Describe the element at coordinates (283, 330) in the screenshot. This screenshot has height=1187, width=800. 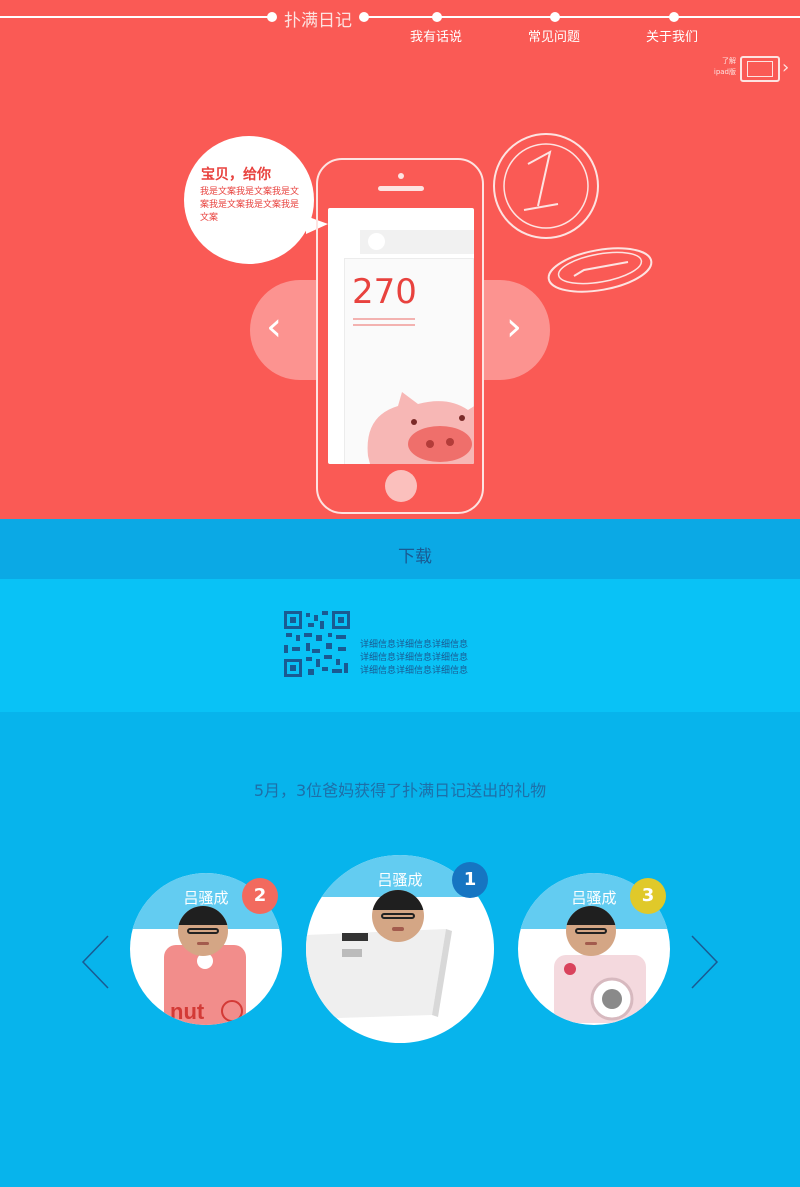
I see `prev-slide-button: ‹` at that location.